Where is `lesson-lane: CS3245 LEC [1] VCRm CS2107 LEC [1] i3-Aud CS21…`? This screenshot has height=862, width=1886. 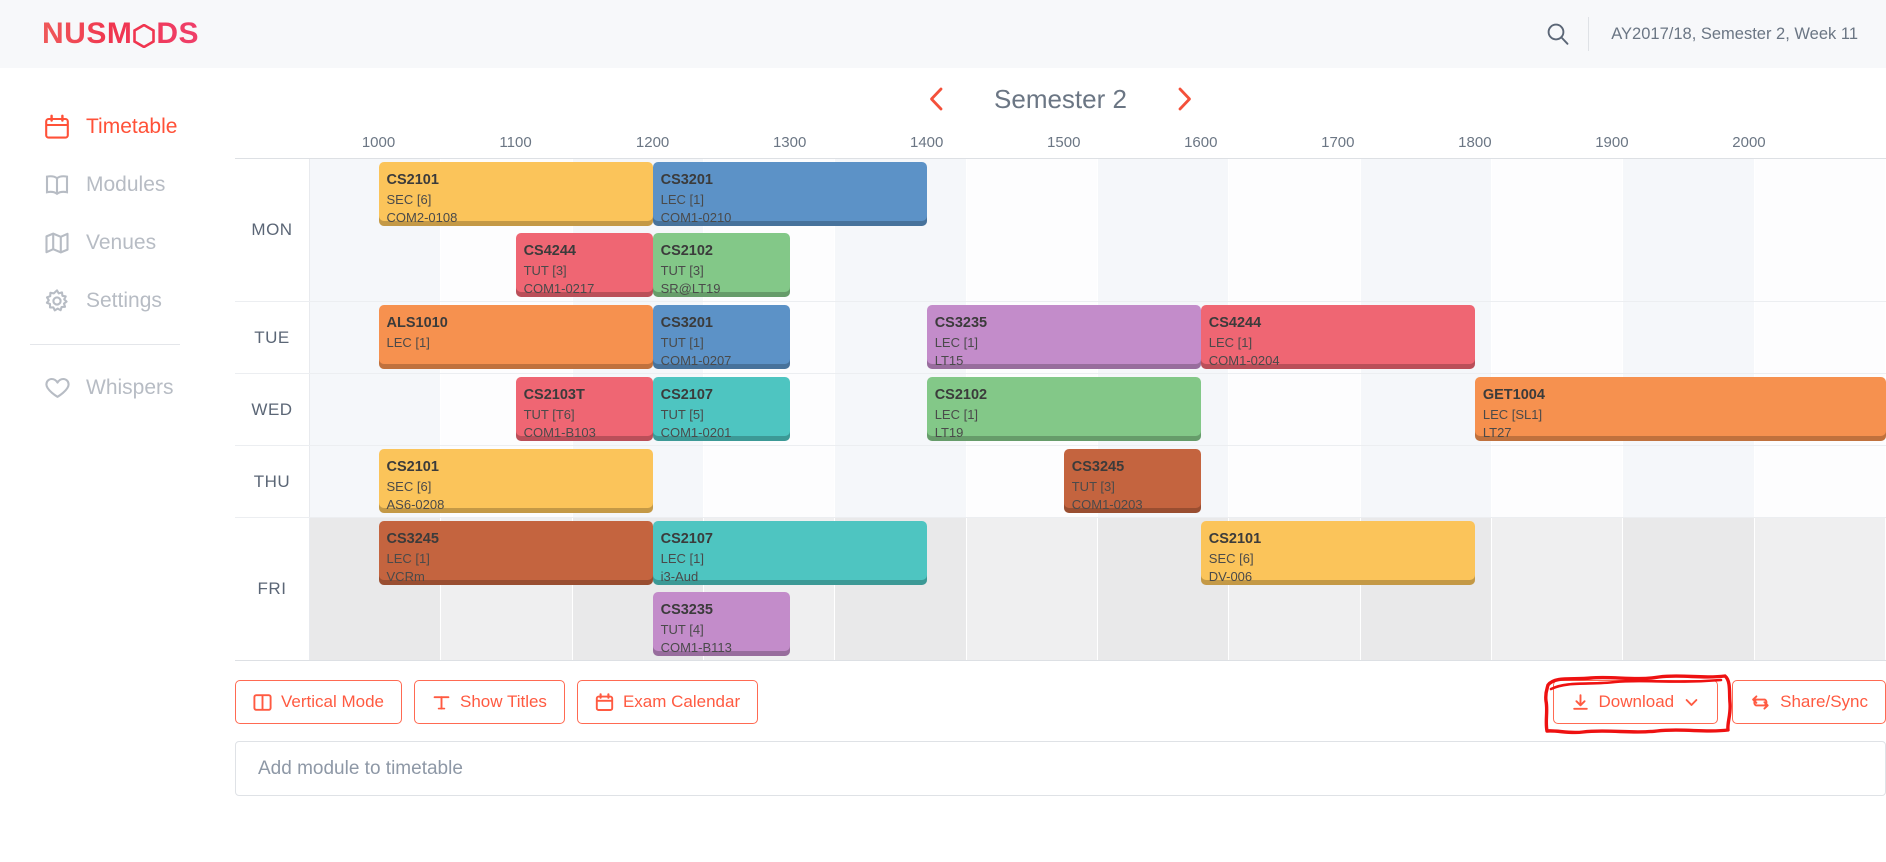 lesson-lane: CS3245 LEC [1] VCRm CS2107 LEC [1] i3-Aud CS21… is located at coordinates (1098, 553).